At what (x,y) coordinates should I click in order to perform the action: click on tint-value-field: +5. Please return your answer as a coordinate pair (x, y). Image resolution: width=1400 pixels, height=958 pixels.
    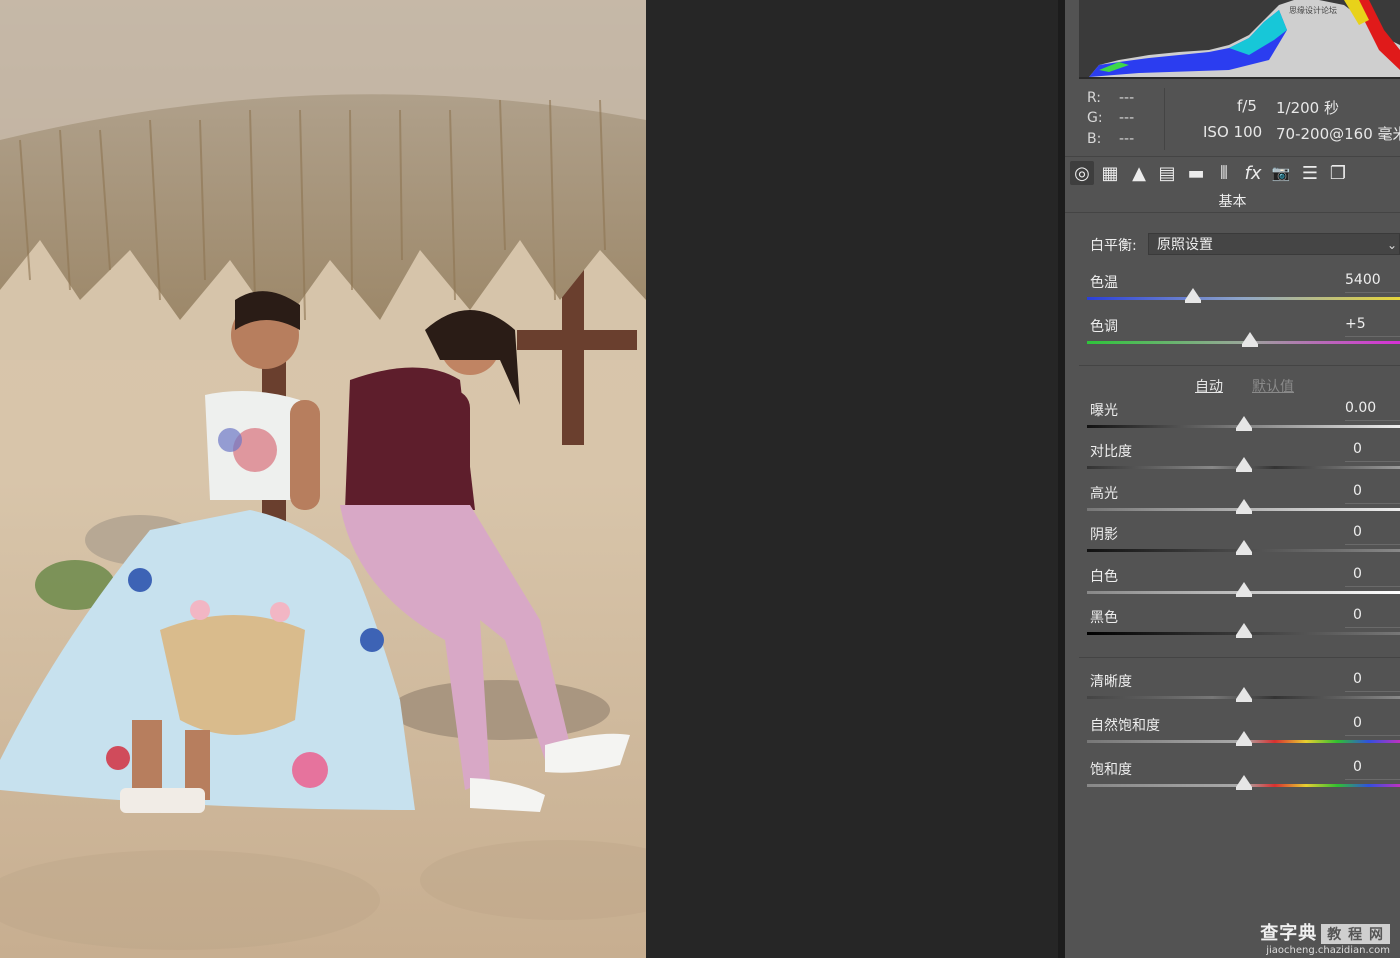
    Looking at the image, I should click on (1372, 324).